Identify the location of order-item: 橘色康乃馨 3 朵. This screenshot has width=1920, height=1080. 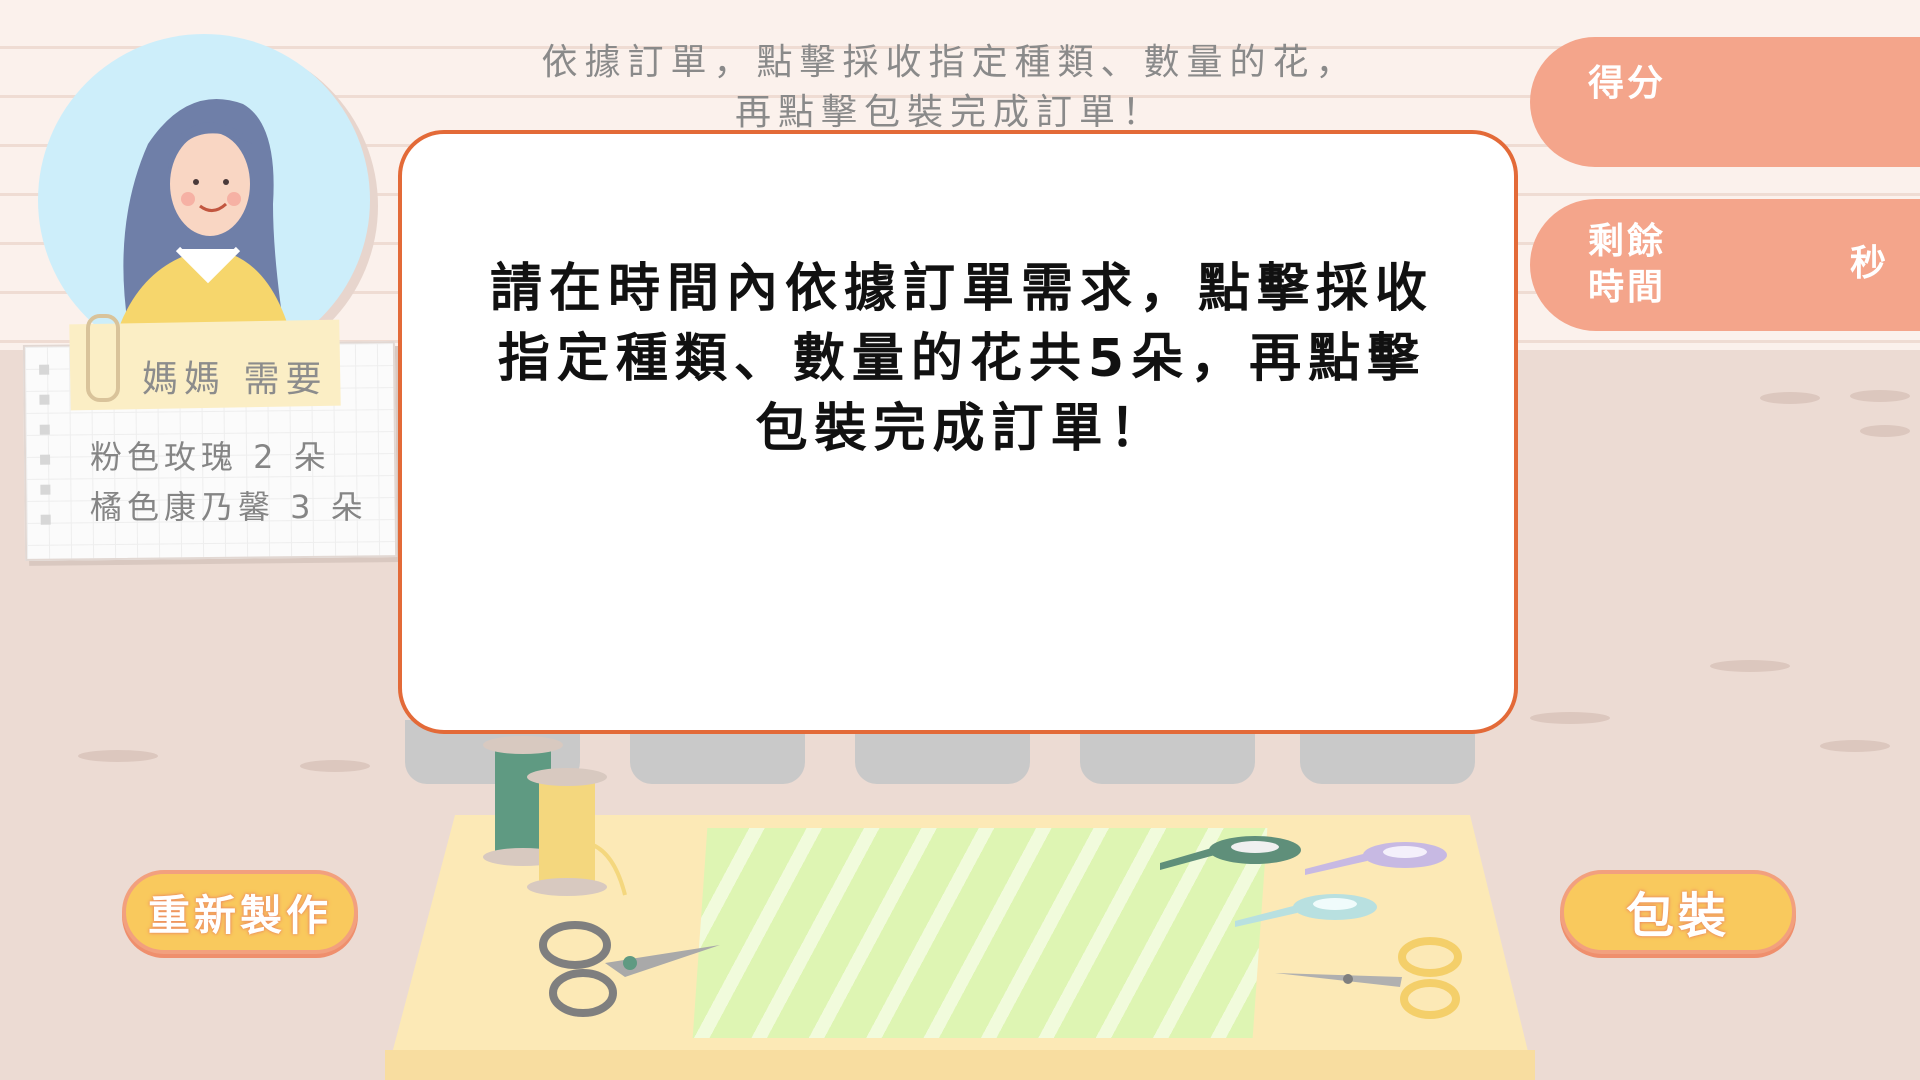
(229, 507).